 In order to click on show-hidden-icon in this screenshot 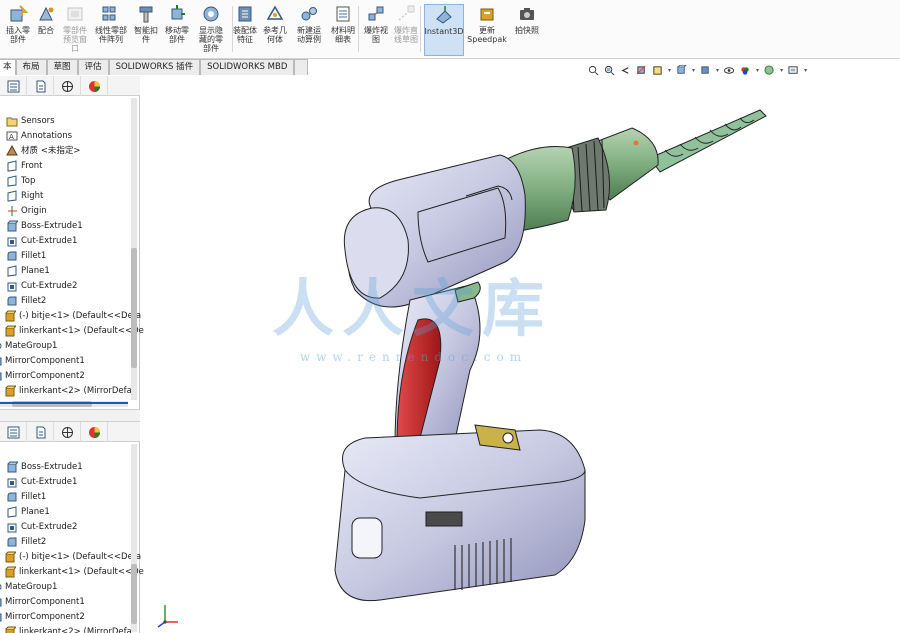, I will do `click(211, 14)`.